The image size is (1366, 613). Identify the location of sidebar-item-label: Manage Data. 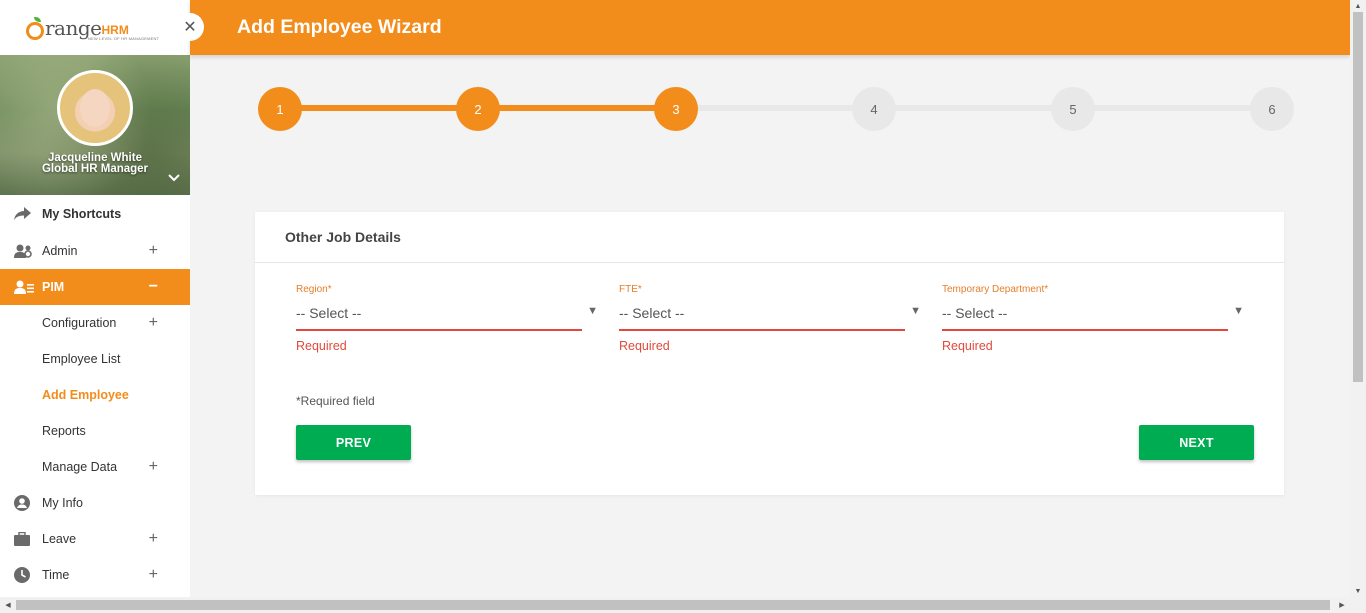
(80, 467).